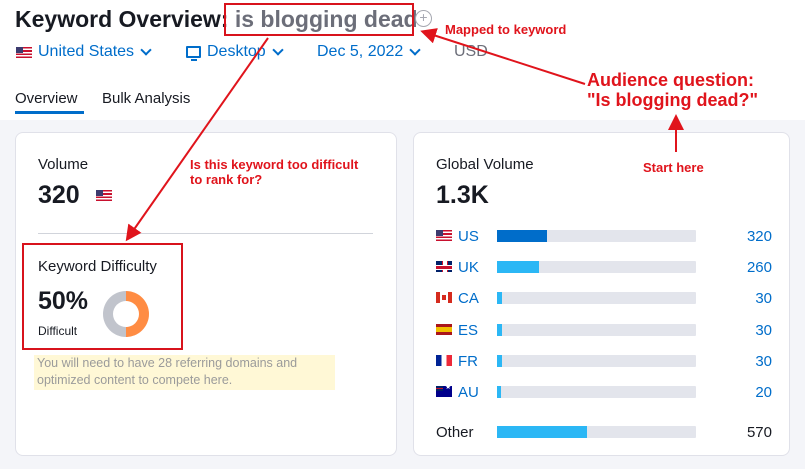 The image size is (805, 469). What do you see at coordinates (468, 330) in the screenshot?
I see `country-code: ES` at bounding box center [468, 330].